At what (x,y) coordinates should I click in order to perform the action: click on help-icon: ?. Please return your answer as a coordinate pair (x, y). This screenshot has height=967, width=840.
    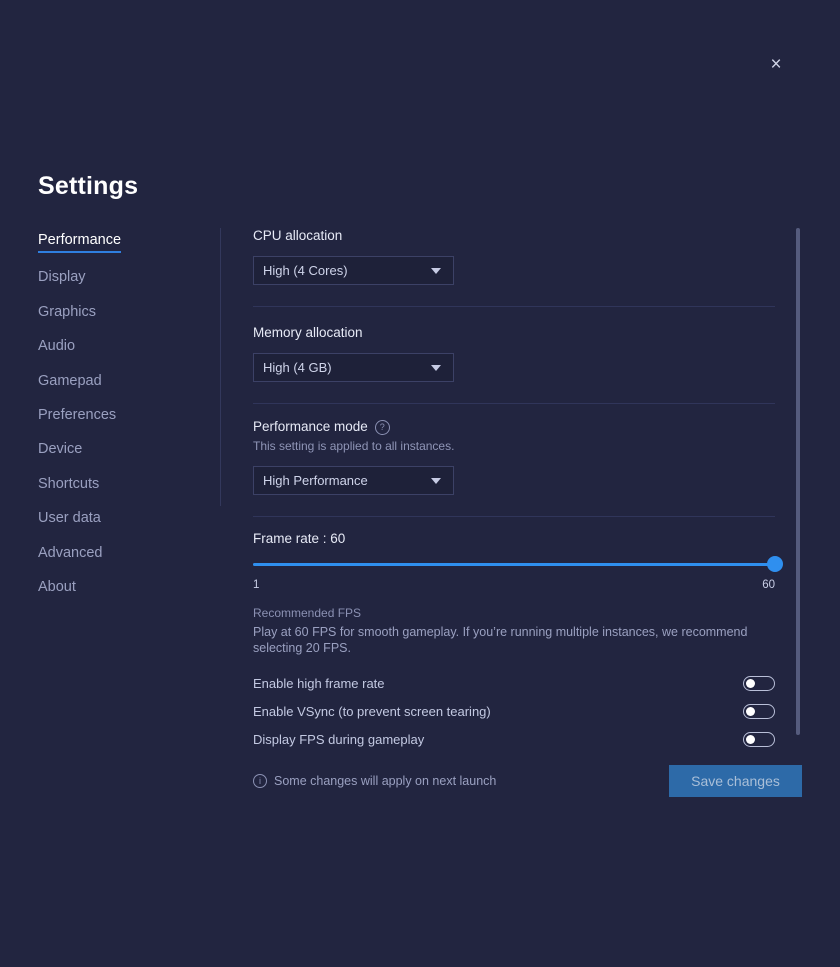
    Looking at the image, I should click on (382, 427).